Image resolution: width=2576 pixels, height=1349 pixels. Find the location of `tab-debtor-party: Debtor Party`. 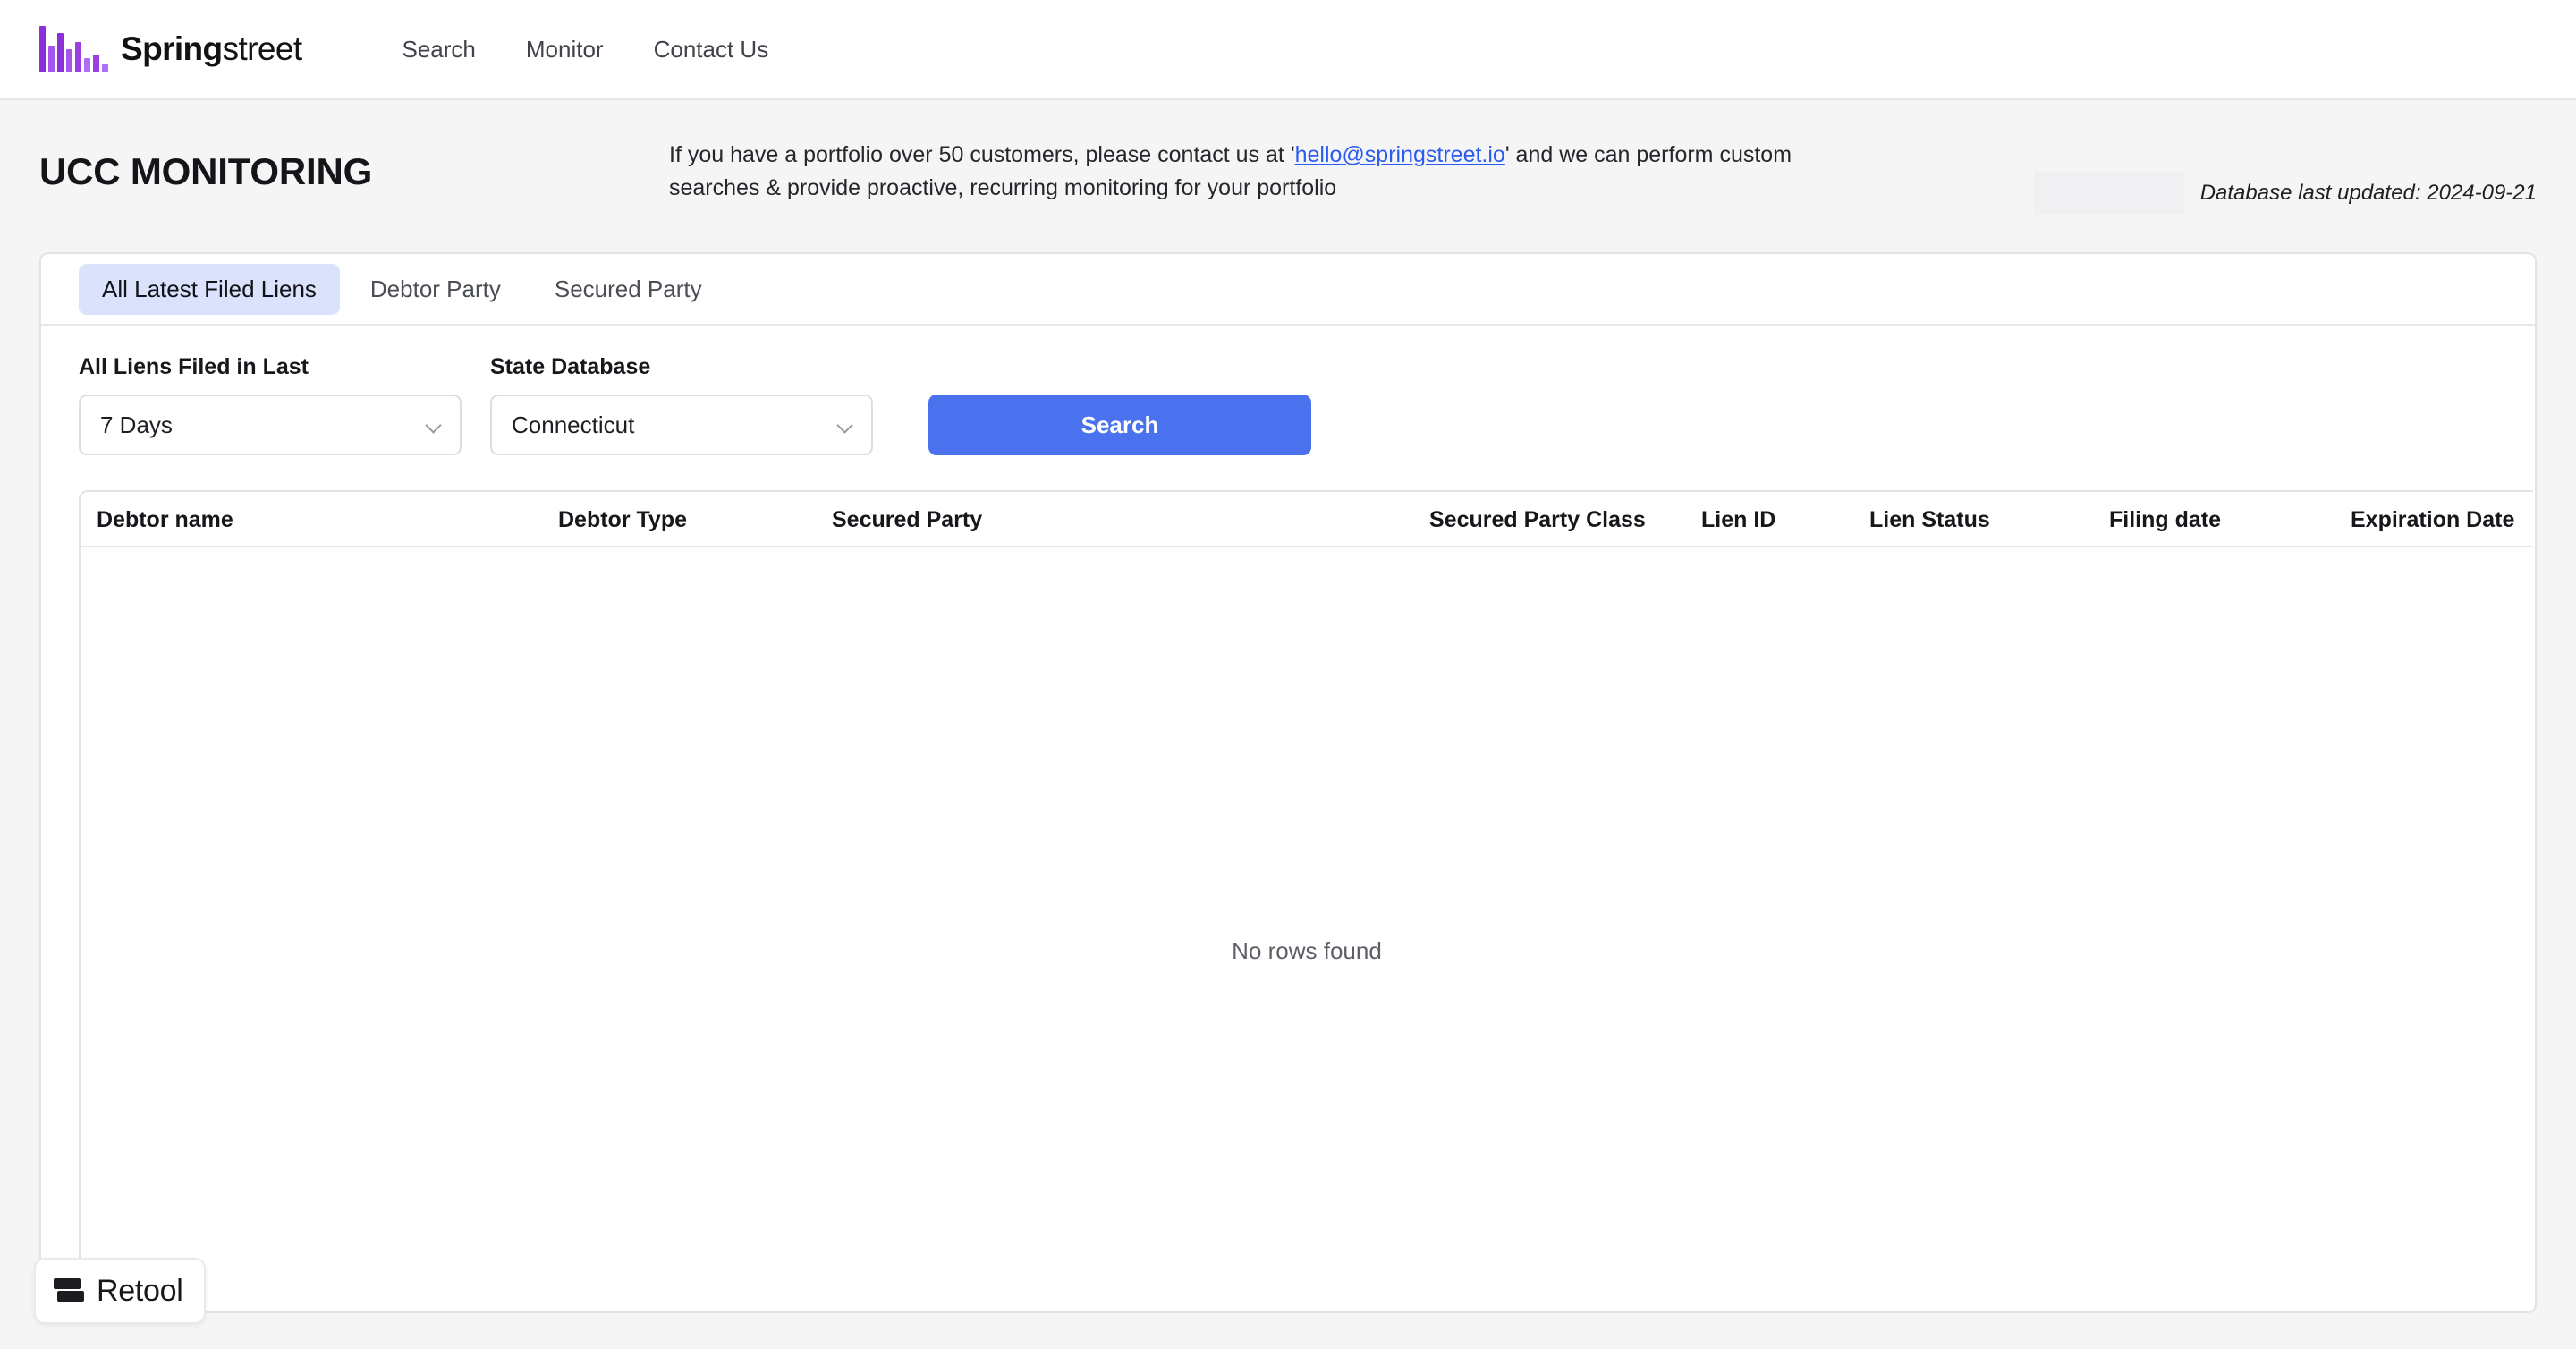

tab-debtor-party: Debtor Party is located at coordinates (435, 289).